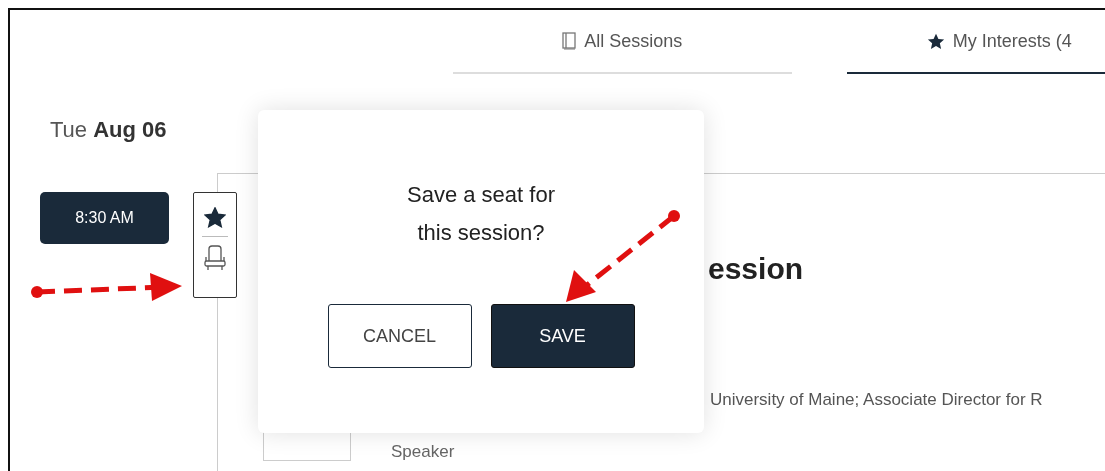 This screenshot has width=1105, height=471. I want to click on speaker-role: Speaker, so click(423, 452).